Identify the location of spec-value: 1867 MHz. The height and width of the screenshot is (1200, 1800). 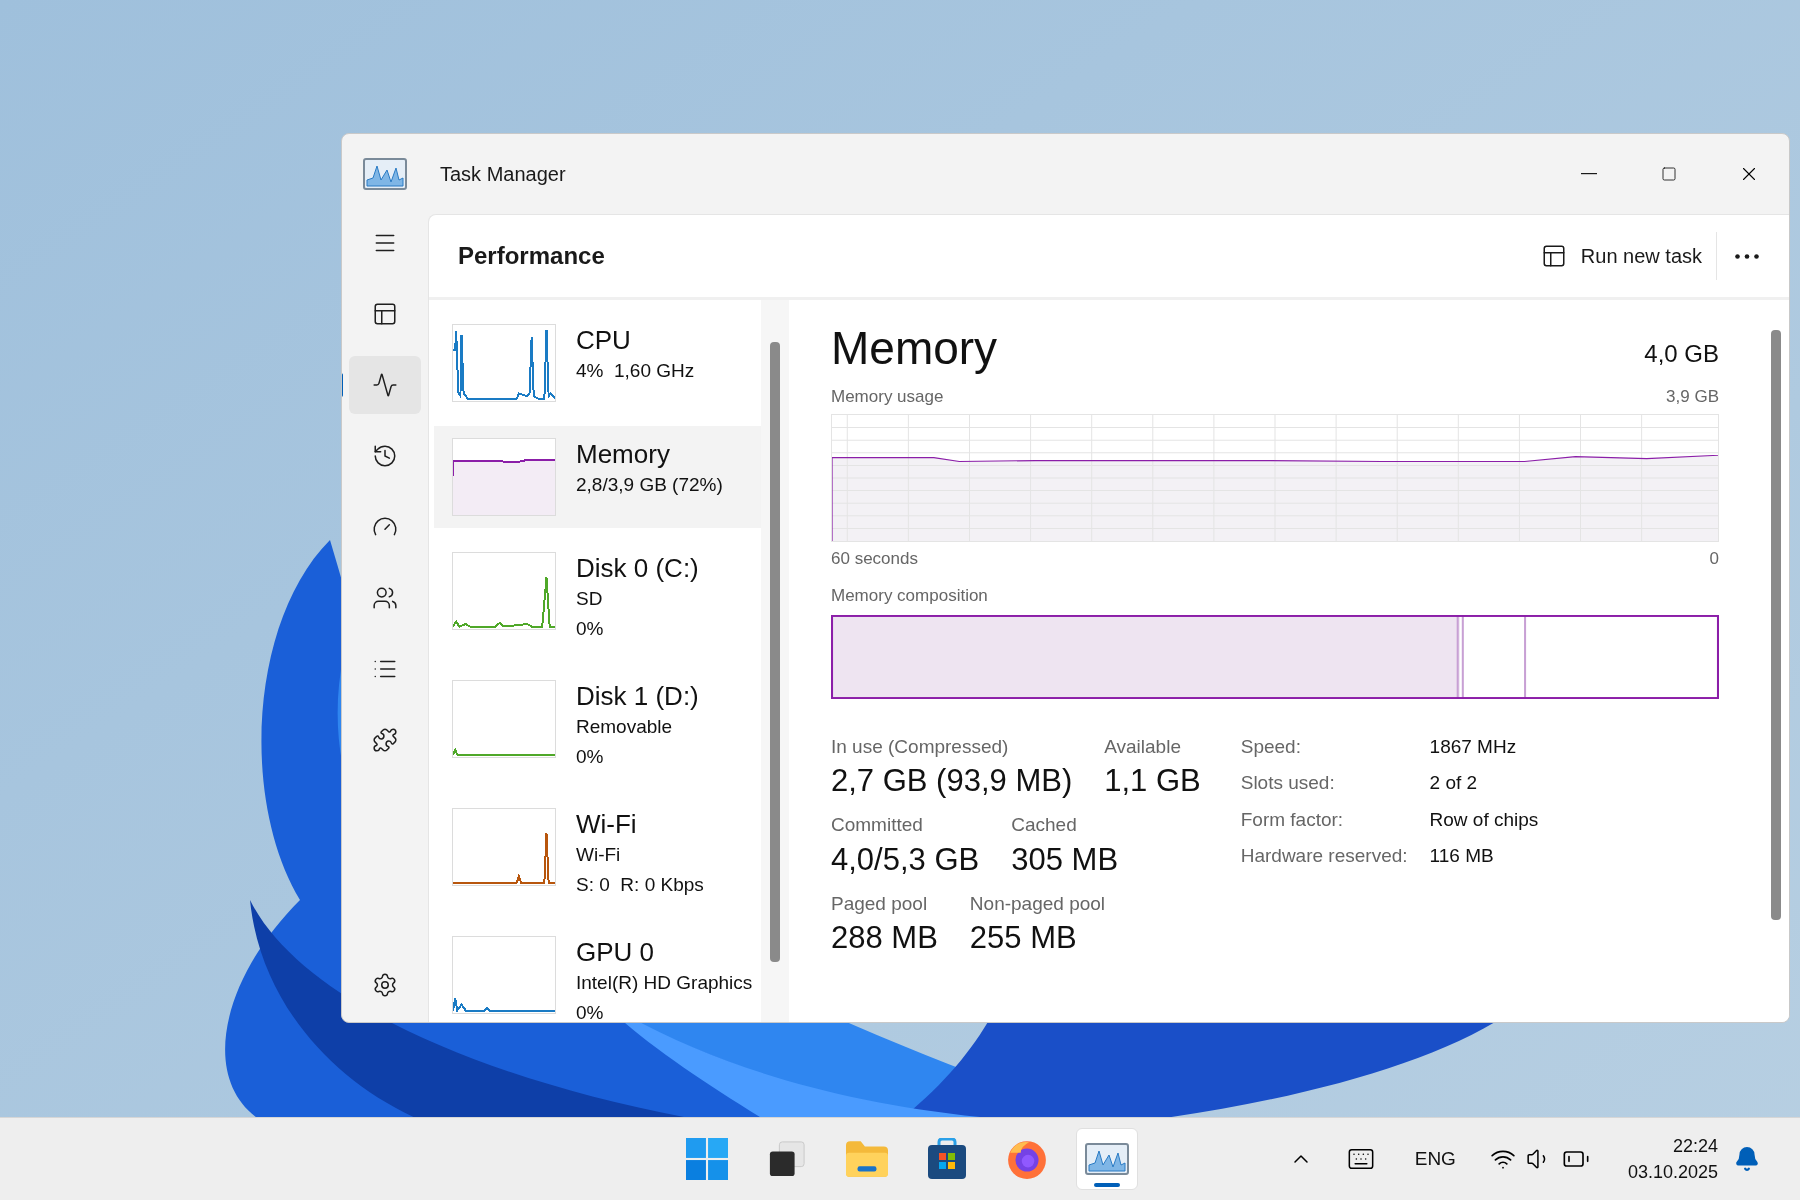
(1473, 746).